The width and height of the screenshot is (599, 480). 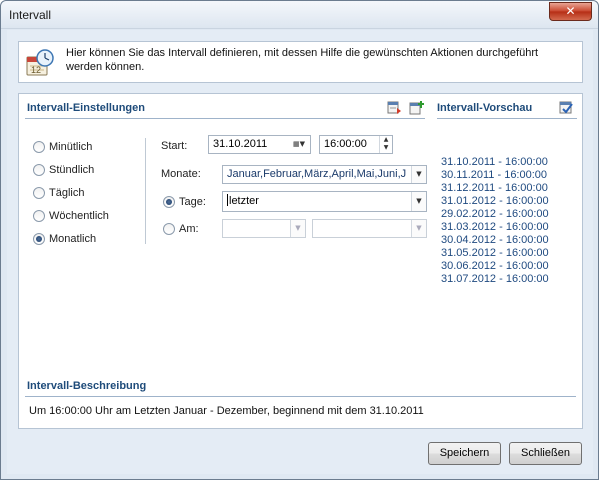 I want to click on close-button: Schließen, so click(x=545, y=453).